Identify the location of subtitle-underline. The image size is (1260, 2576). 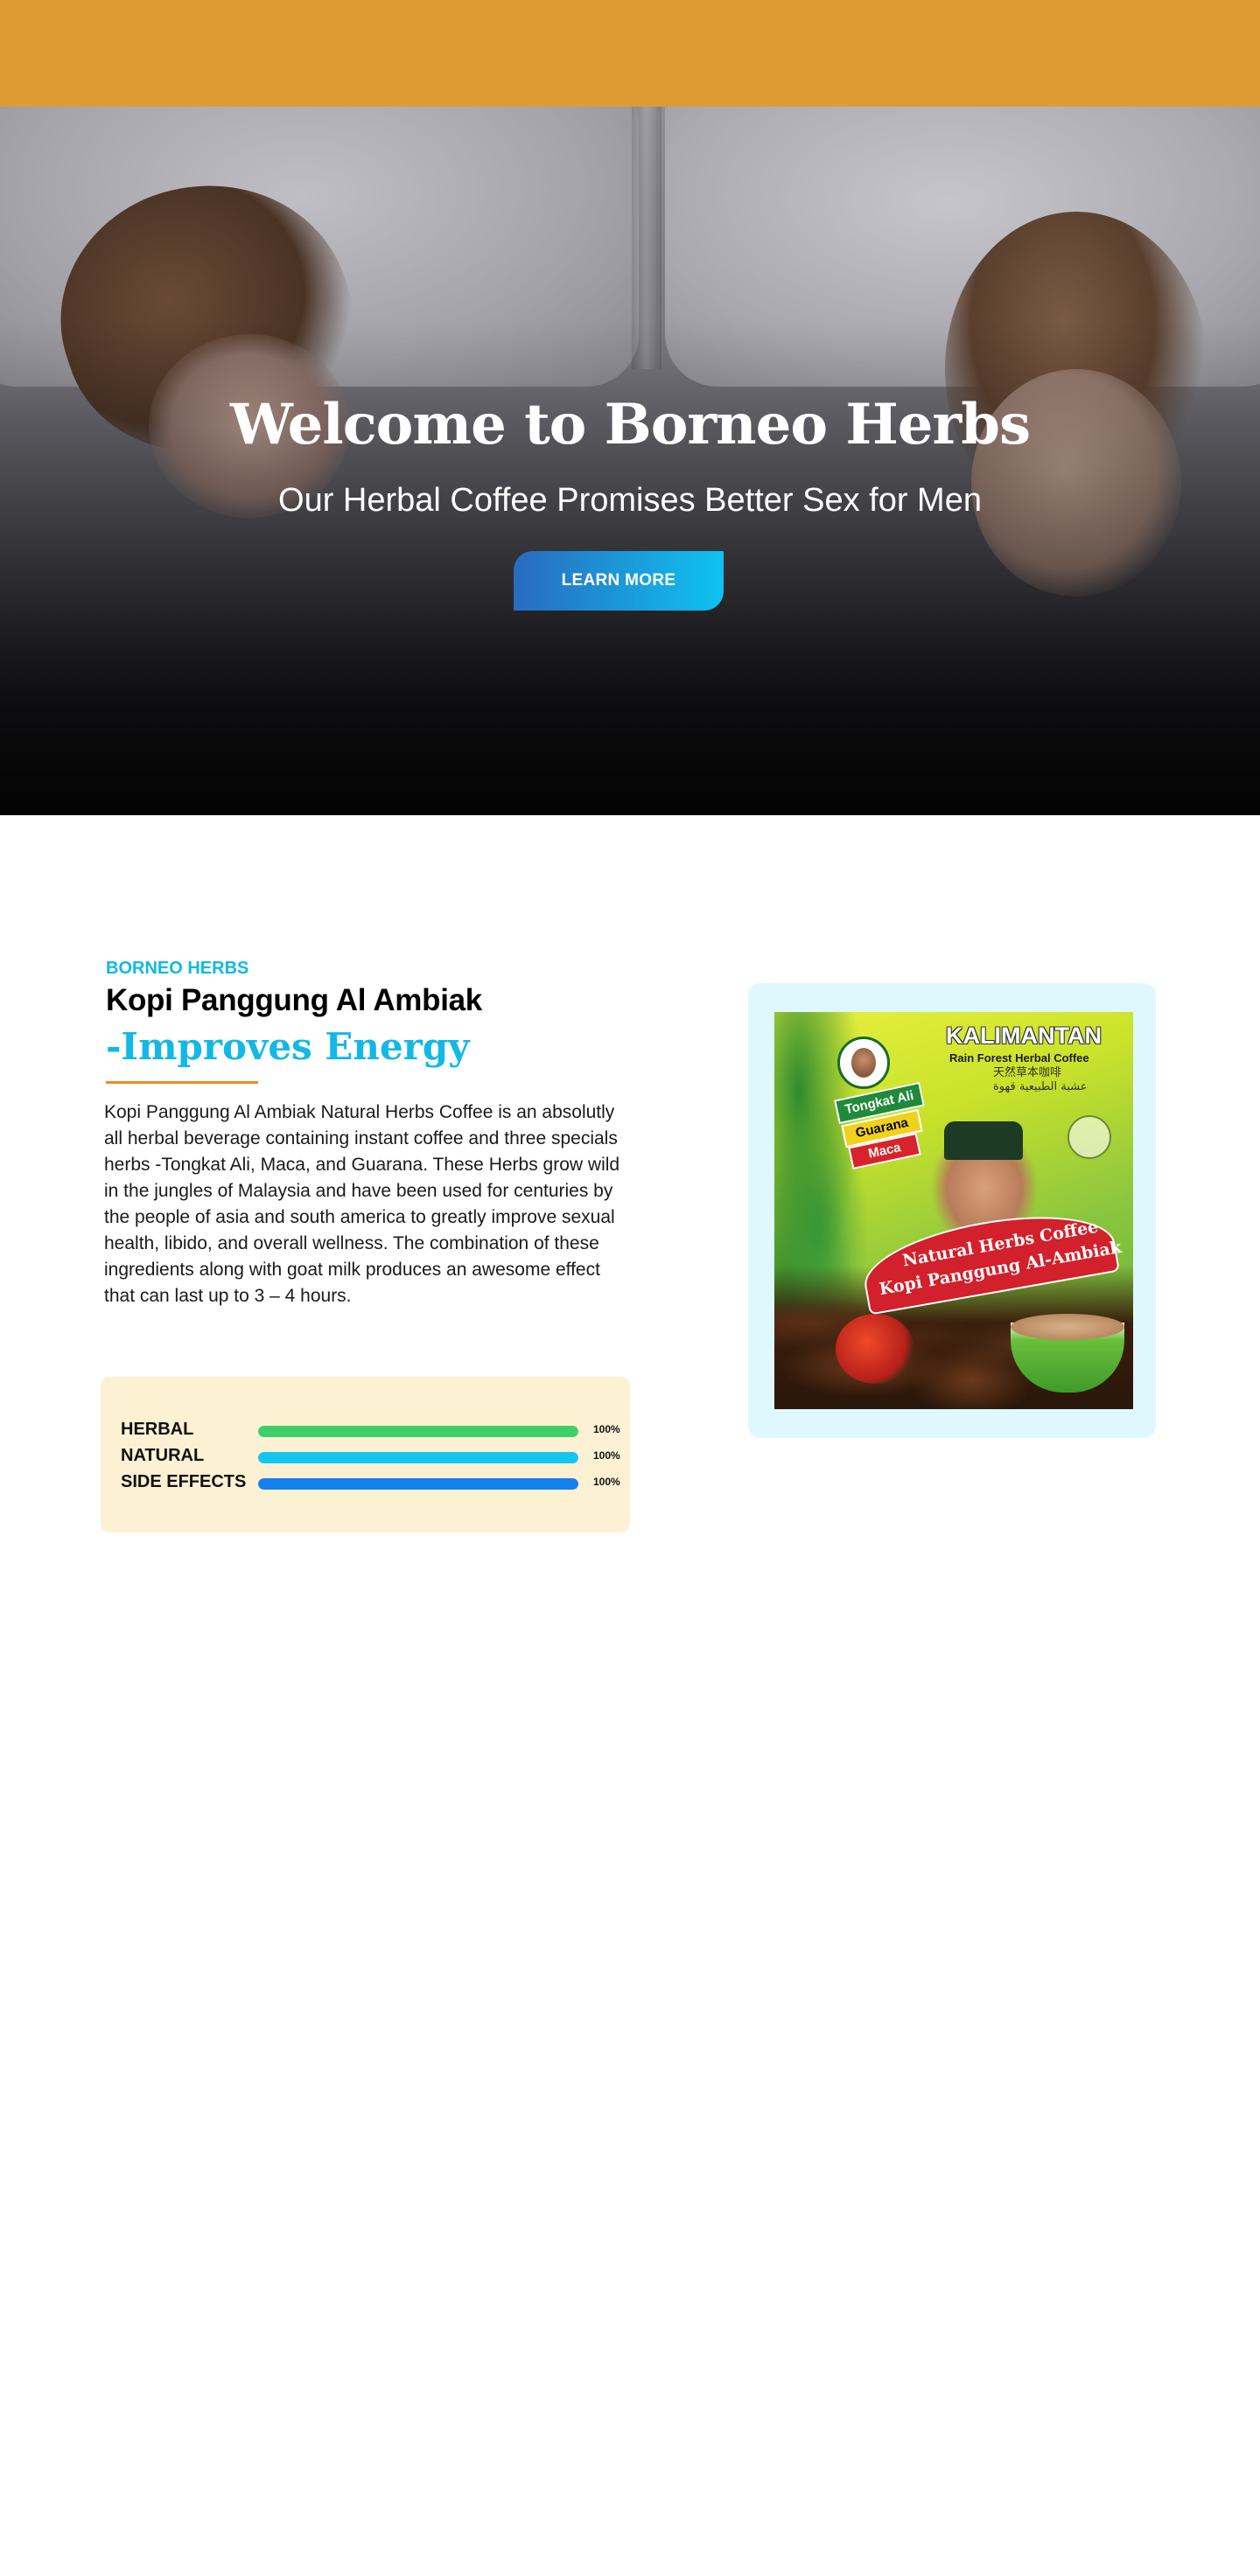
(182, 1082).